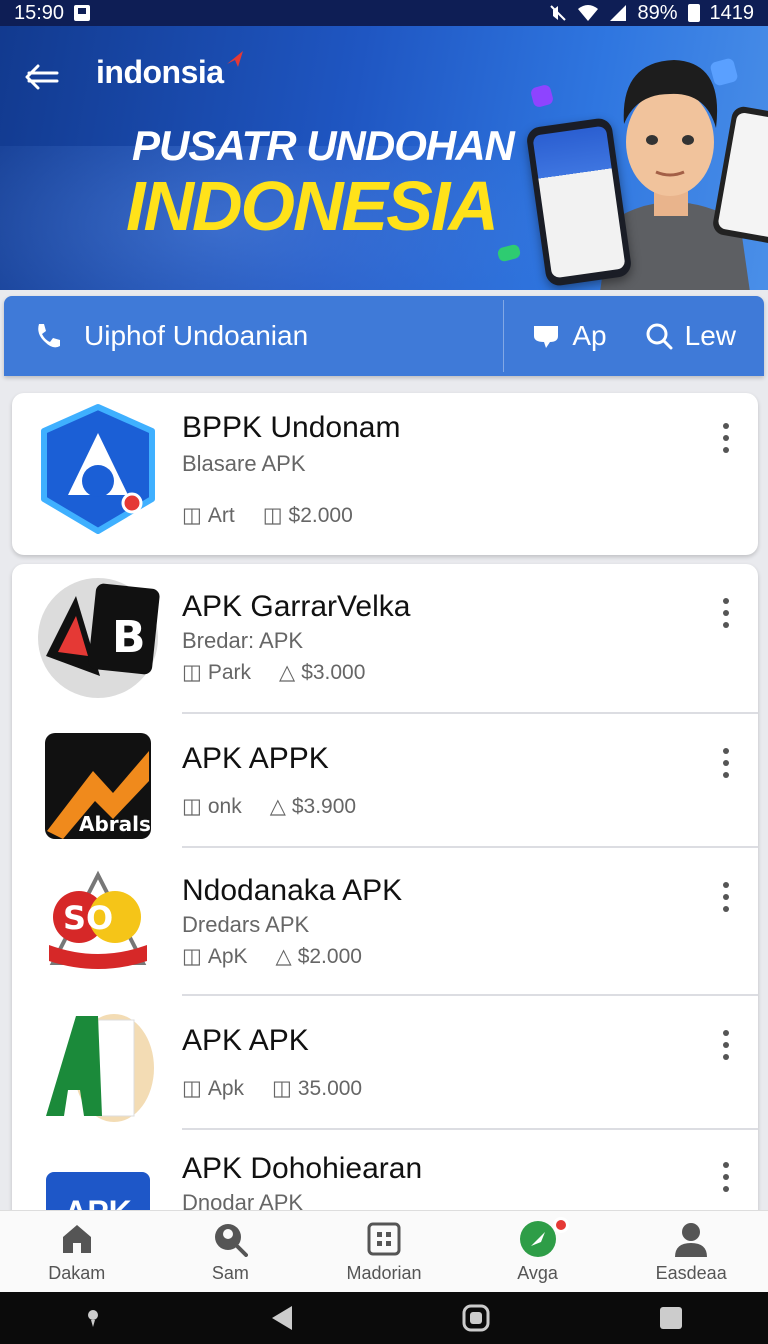  I want to click on decor-gem-icon, so click(542, 96).